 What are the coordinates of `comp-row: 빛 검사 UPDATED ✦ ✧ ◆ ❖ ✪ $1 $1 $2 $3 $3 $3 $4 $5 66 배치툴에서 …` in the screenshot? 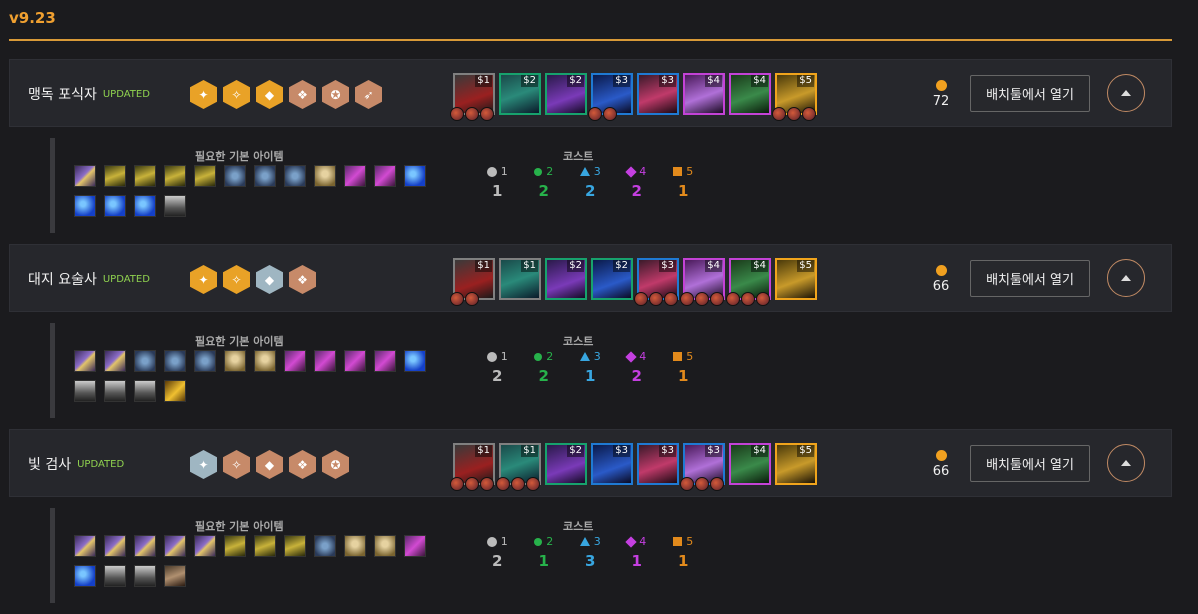 It's located at (590, 463).